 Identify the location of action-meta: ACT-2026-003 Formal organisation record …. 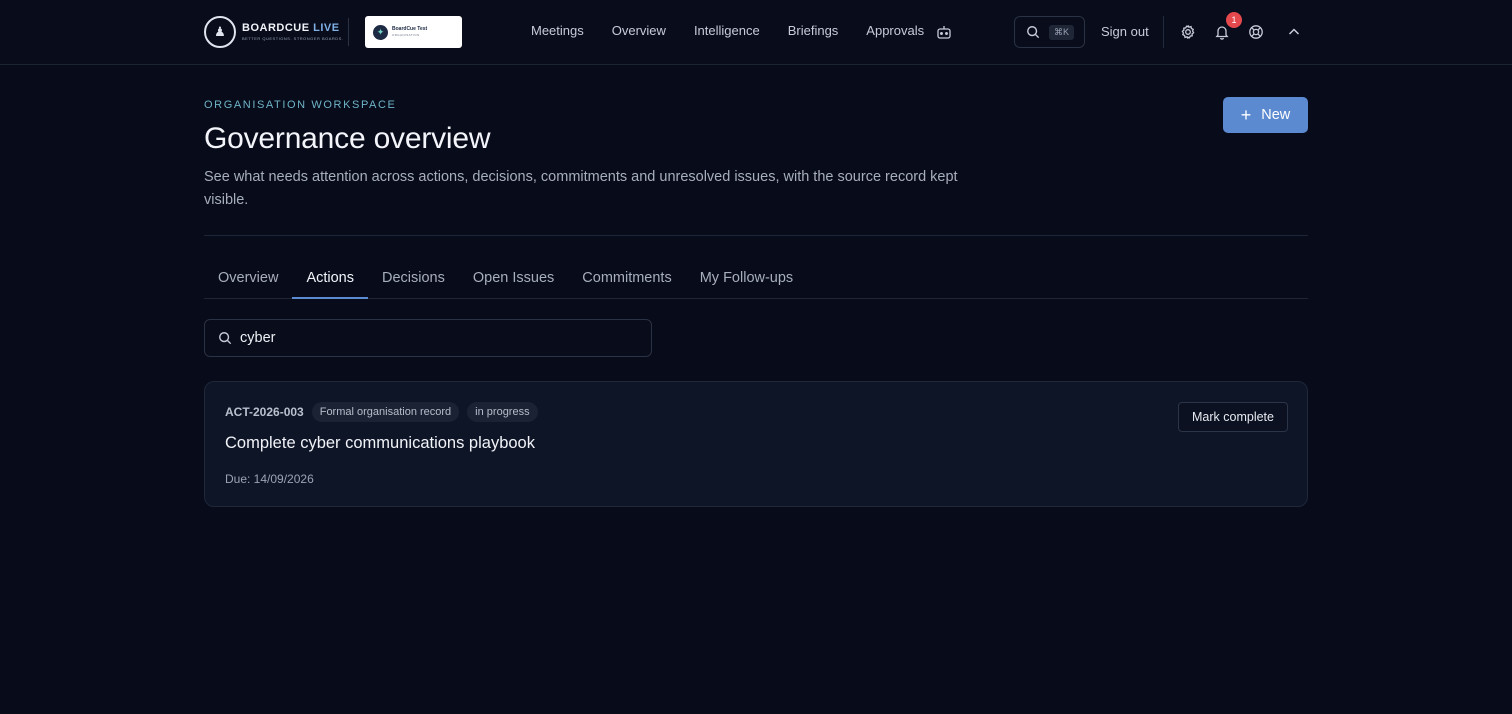
(381, 412).